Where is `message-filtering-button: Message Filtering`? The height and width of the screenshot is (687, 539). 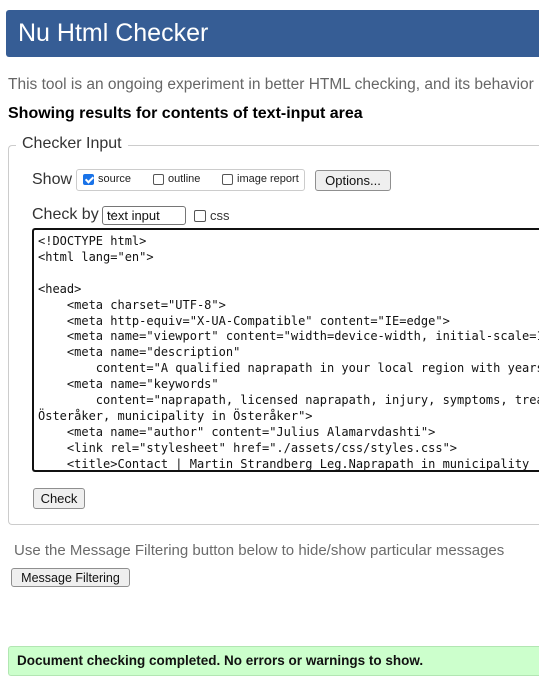
message-filtering-button: Message Filtering is located at coordinates (70, 577).